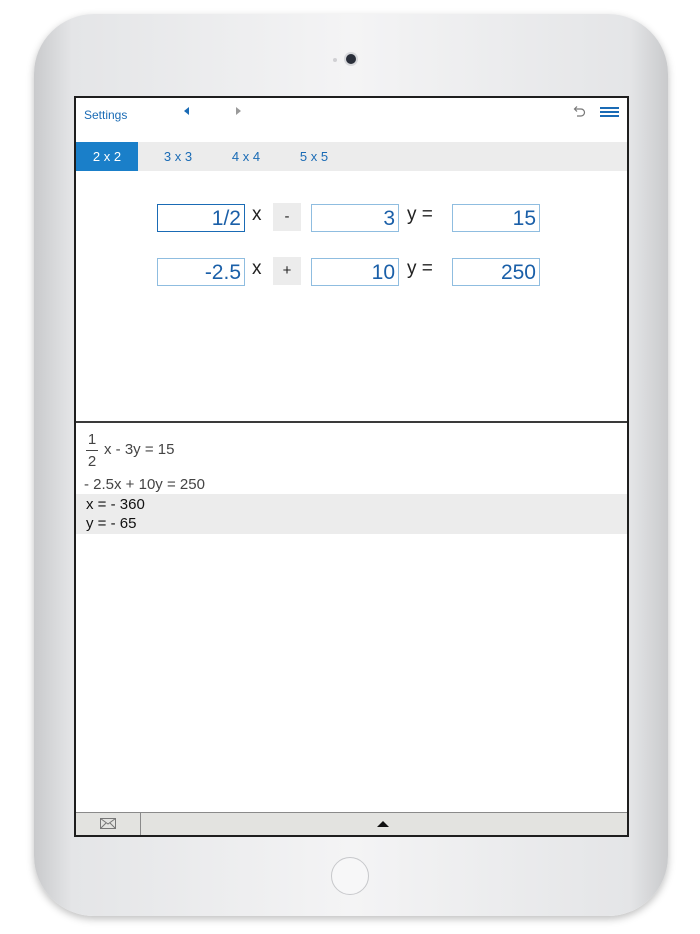 The height and width of the screenshot is (934, 700). Describe the element at coordinates (92, 450) in the screenshot. I see `fraction: 1 2` at that location.